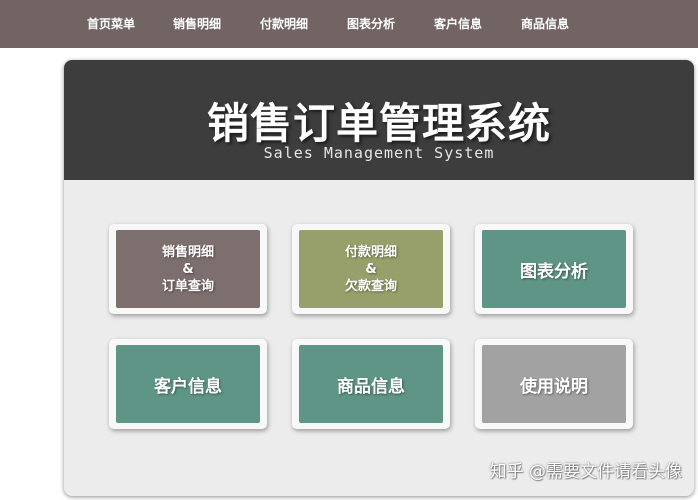 This screenshot has width=698, height=500. I want to click on tile-face: 销售明细 & 订单查询, so click(188, 269).